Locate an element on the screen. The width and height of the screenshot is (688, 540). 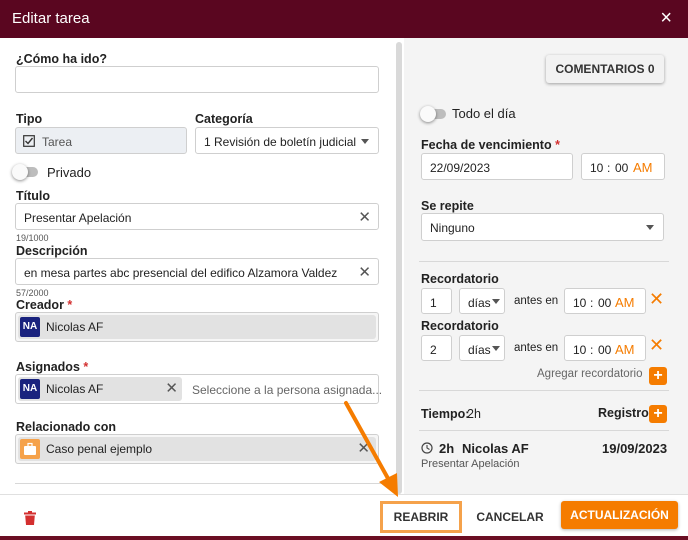
relacionado-field: Caso penal ejemplo ✕ is located at coordinates (197, 449).